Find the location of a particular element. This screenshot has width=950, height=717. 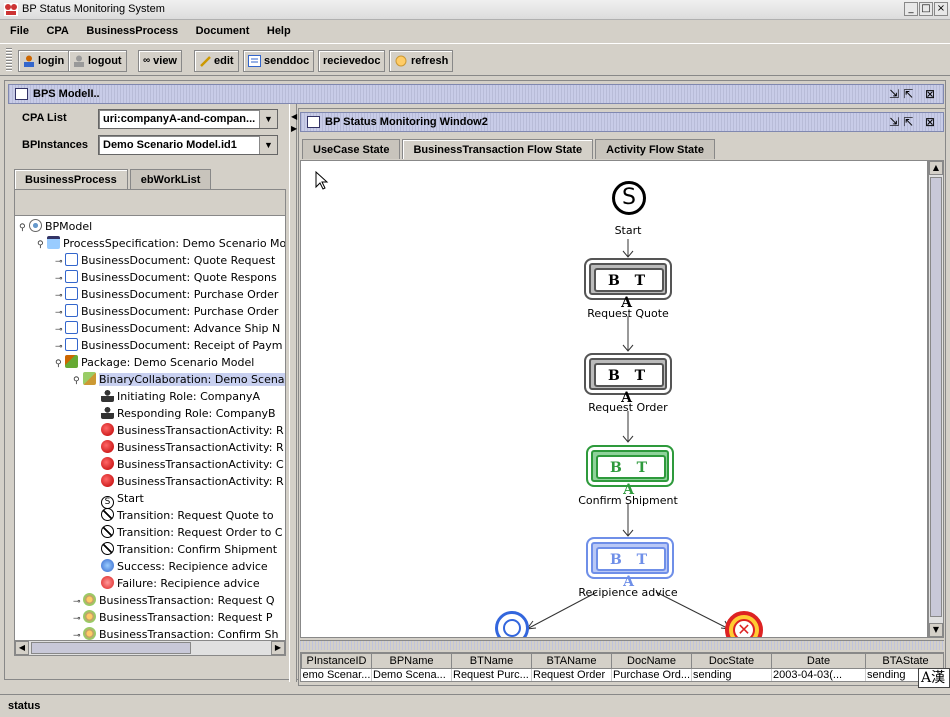

menu-help: Help is located at coordinates (279, 31).